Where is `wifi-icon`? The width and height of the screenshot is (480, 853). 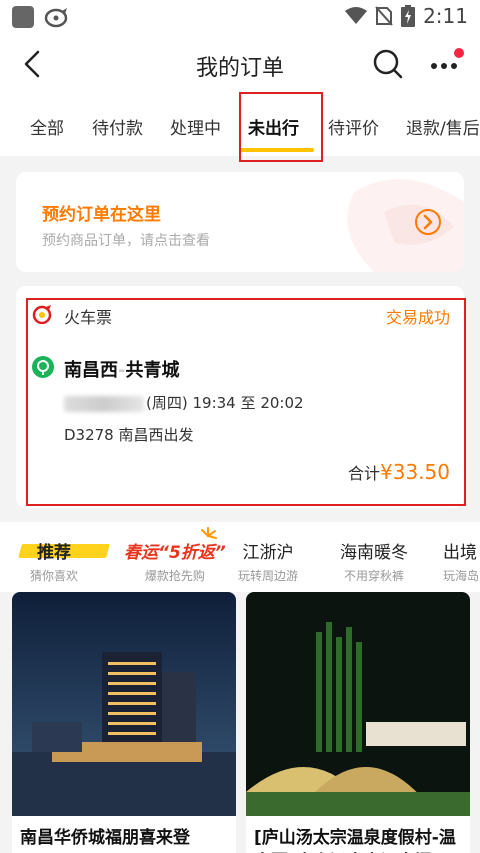 wifi-icon is located at coordinates (356, 15).